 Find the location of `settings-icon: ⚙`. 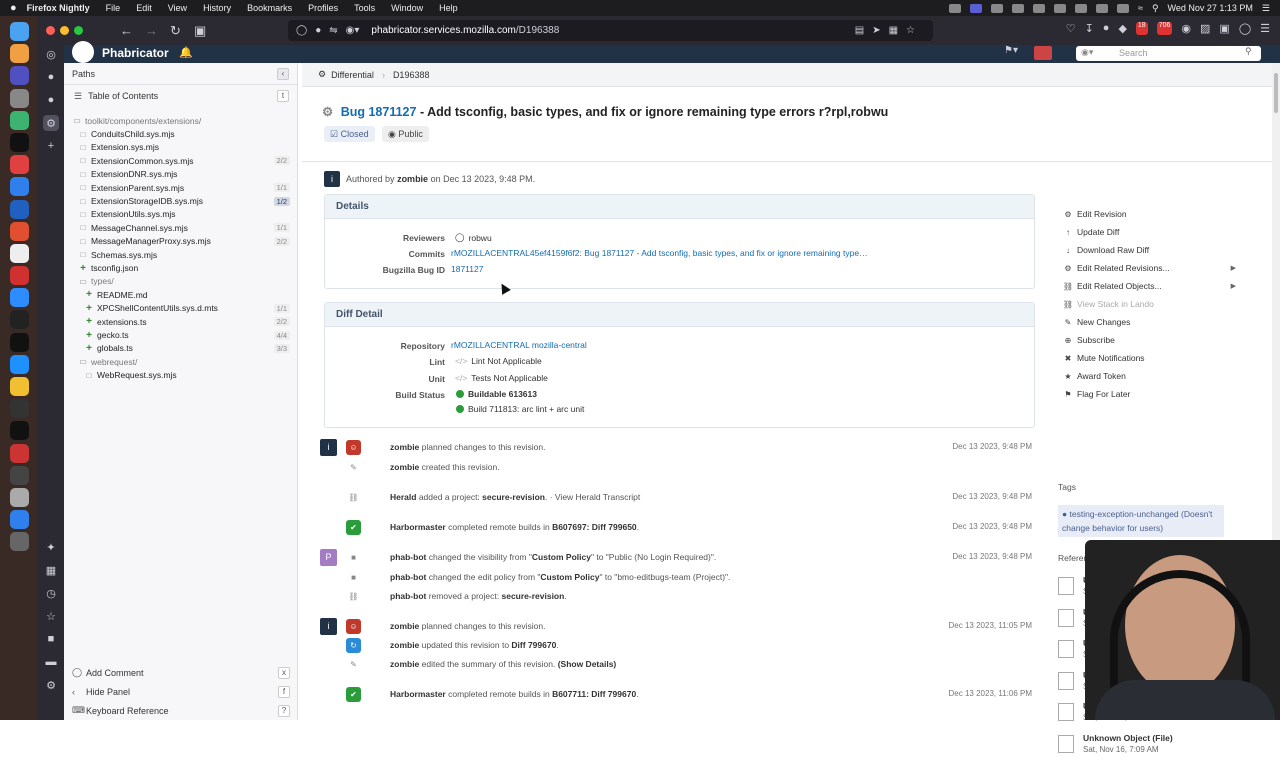

settings-icon: ⚙ is located at coordinates (51, 685).